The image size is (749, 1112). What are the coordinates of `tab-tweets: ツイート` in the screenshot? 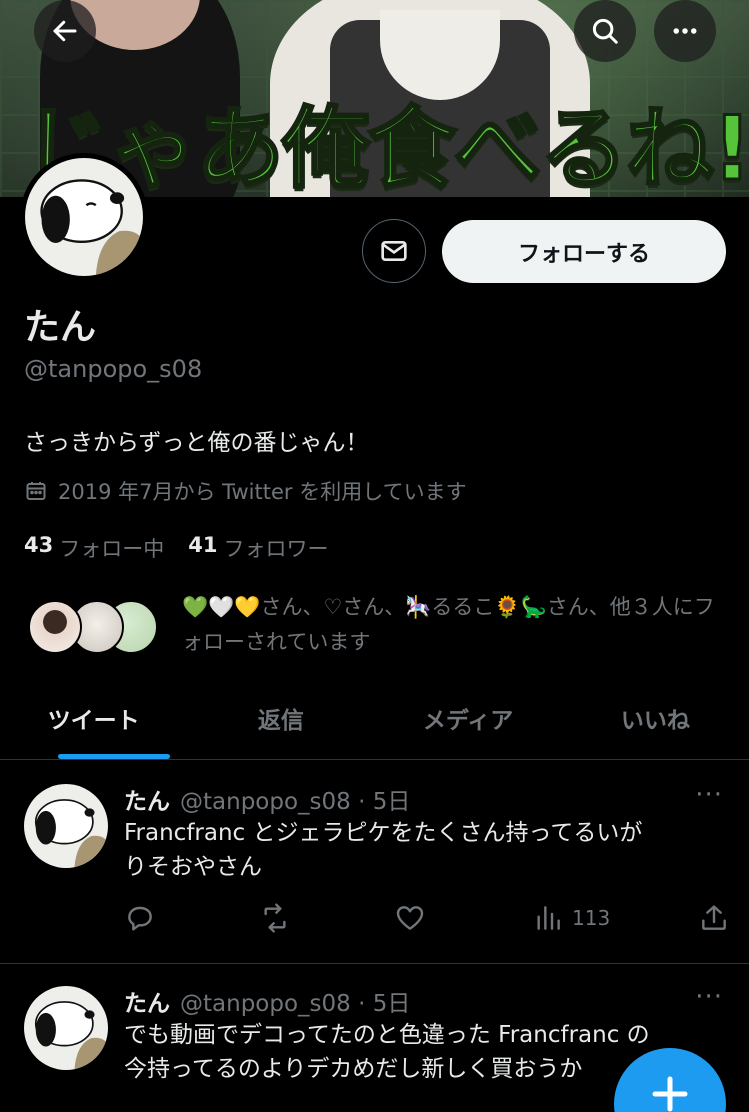 It's located at (93, 717).